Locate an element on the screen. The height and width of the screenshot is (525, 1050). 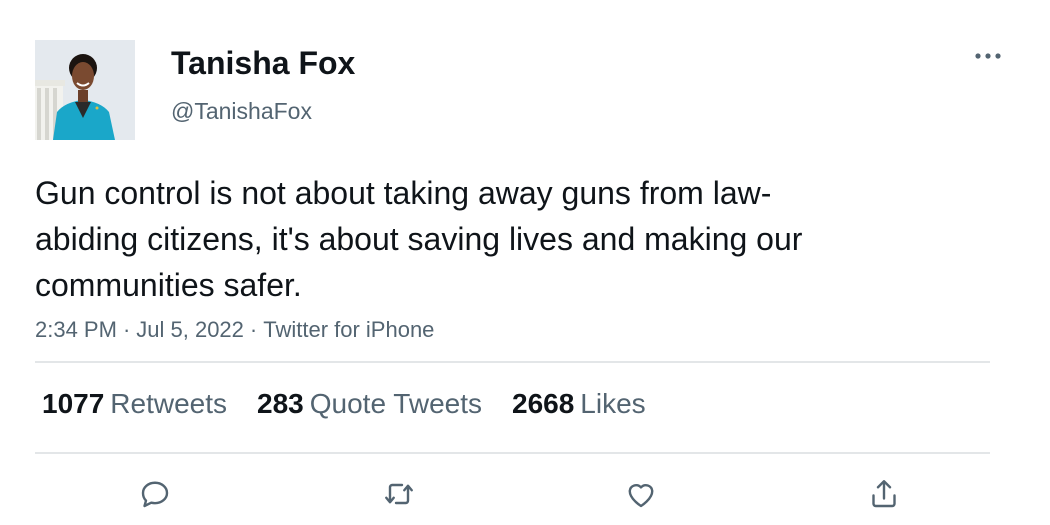
reply-icon is located at coordinates (155, 494).